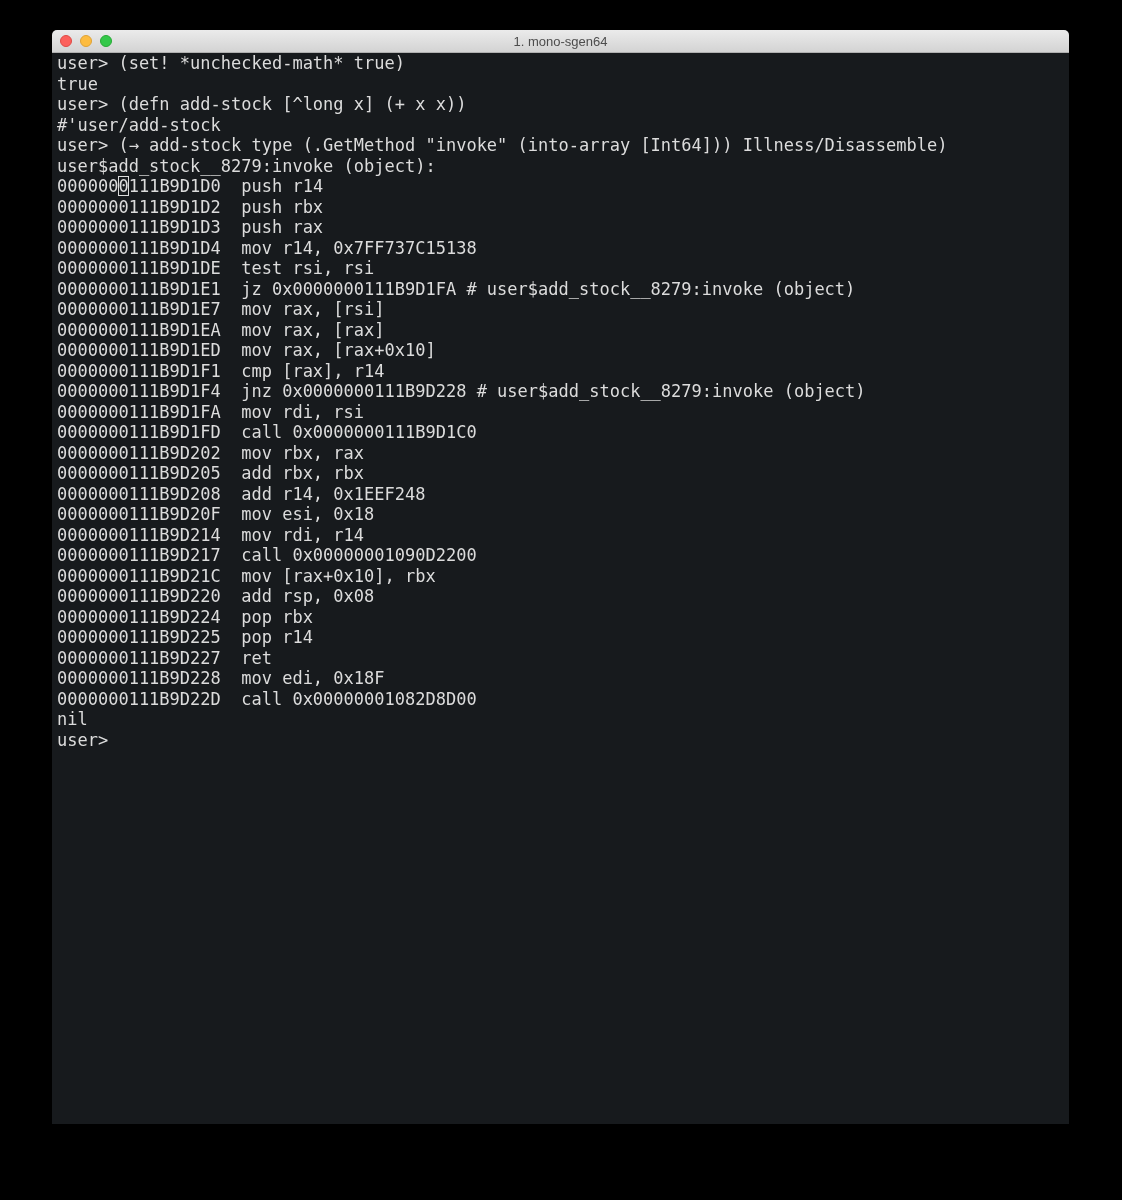  What do you see at coordinates (83, 739) in the screenshot?
I see `terminal-line: user>` at bounding box center [83, 739].